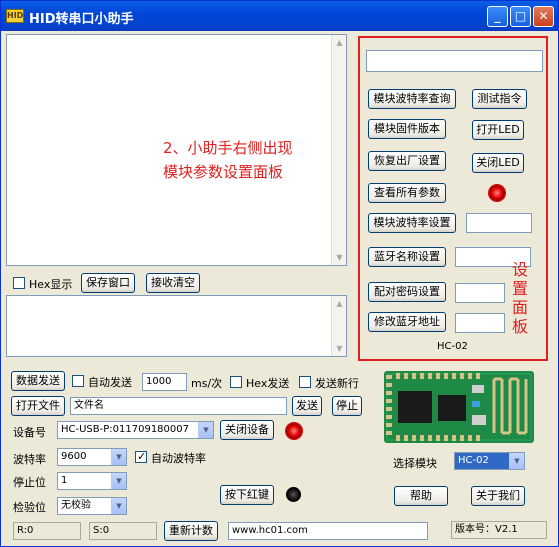  What do you see at coordinates (499, 99) in the screenshot?
I see `test-command-button: 测试指令` at bounding box center [499, 99].